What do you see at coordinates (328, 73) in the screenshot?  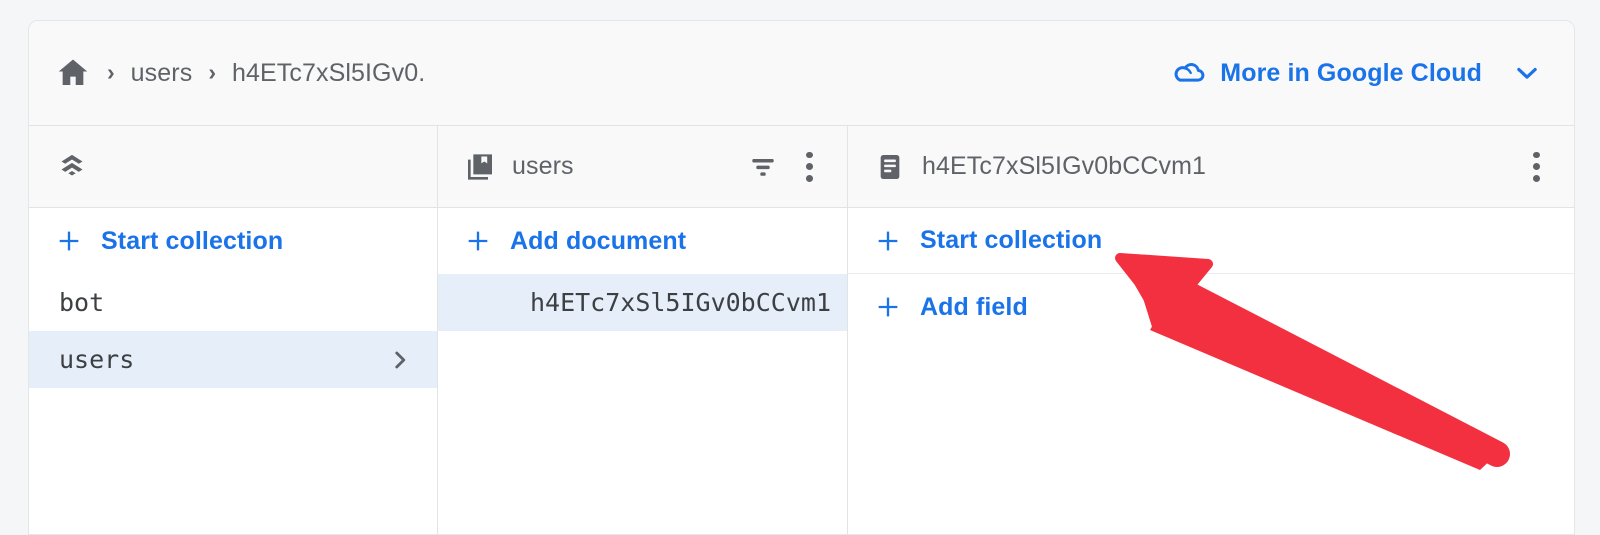 I see `breadcrumb-item-document: h4ETc7xSl5IGv0.` at bounding box center [328, 73].